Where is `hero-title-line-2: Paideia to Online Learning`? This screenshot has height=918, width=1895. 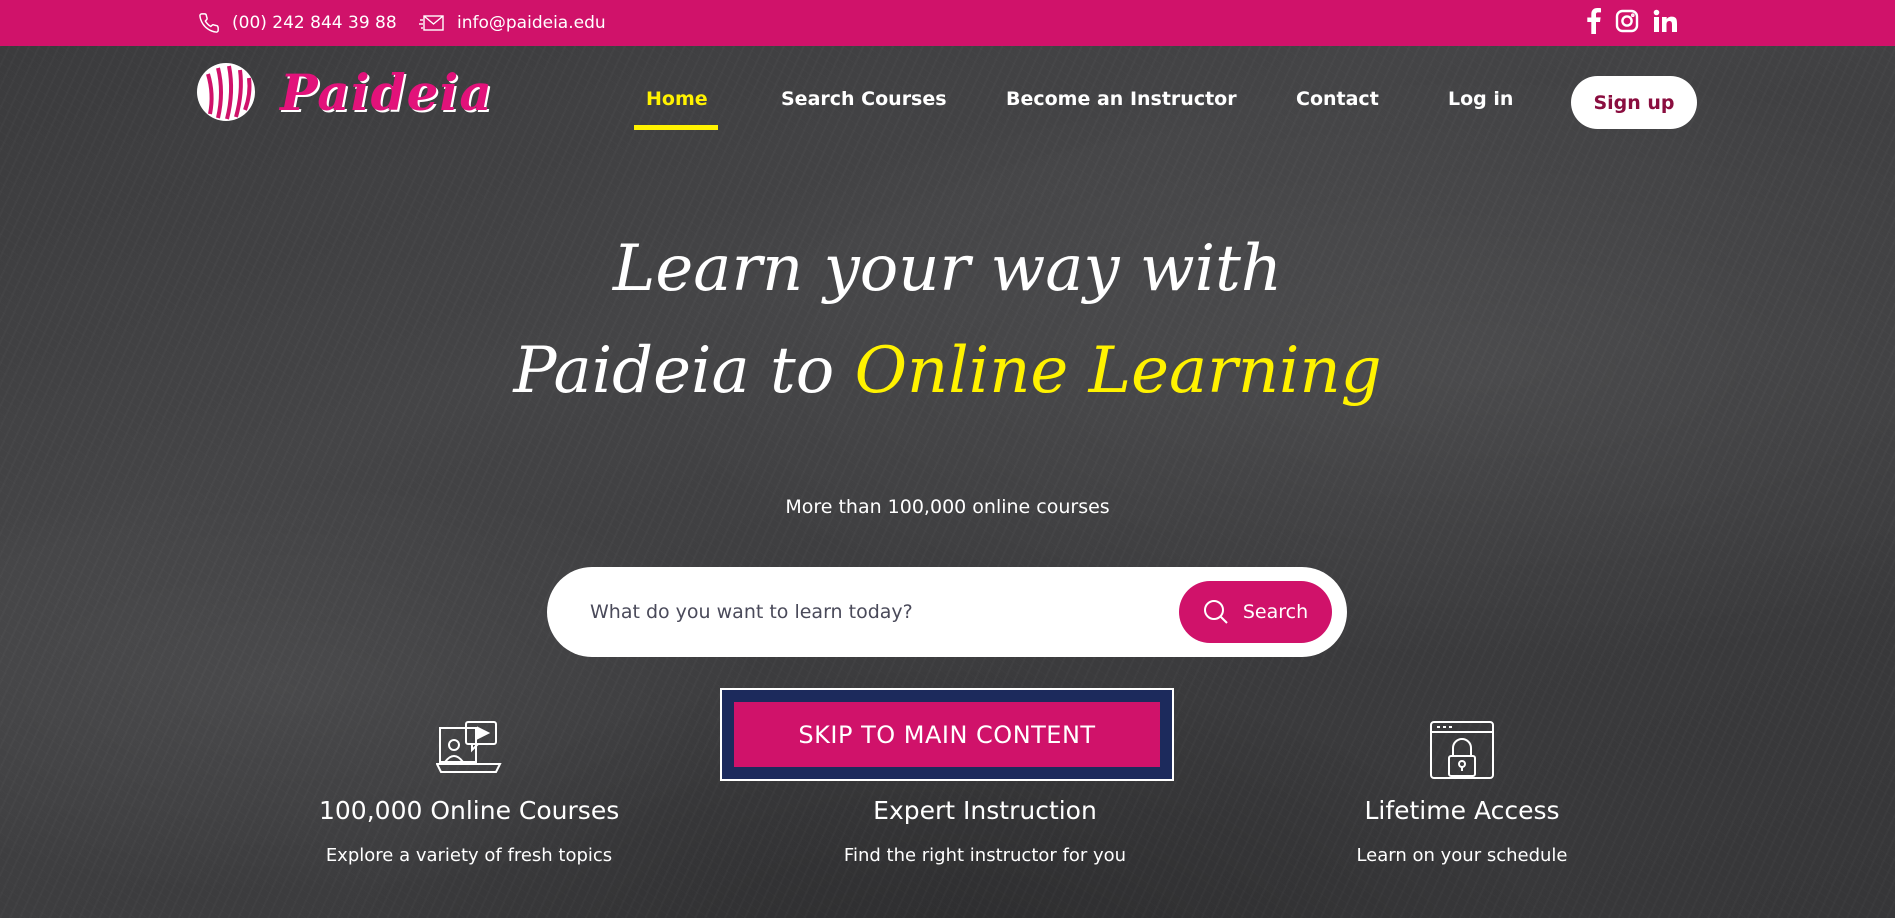 hero-title-line-2: Paideia to Online Learning is located at coordinates (947, 371).